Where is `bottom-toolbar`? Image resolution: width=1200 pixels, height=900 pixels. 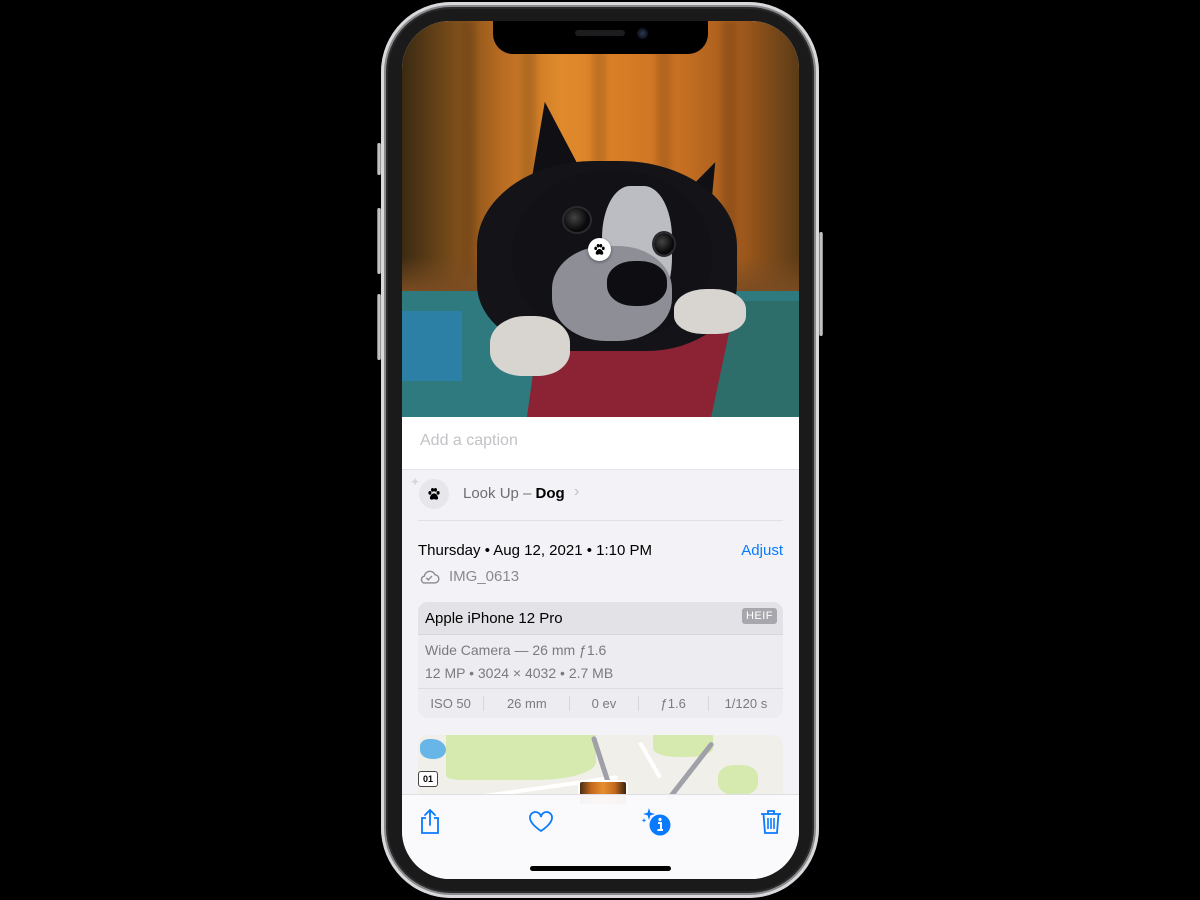 bottom-toolbar is located at coordinates (600, 836).